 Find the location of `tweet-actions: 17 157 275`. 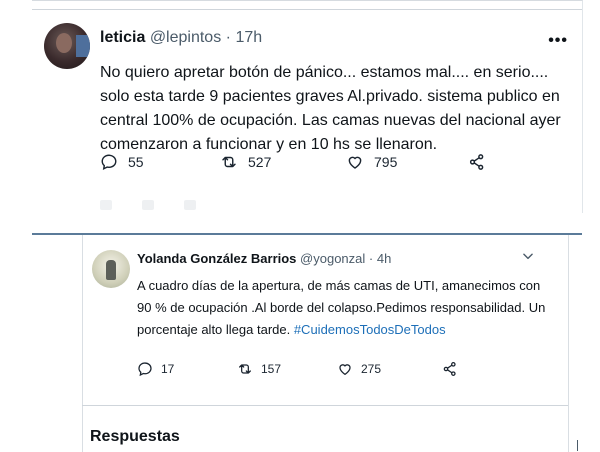

tweet-actions: 17 157 275 is located at coordinates (317, 372).